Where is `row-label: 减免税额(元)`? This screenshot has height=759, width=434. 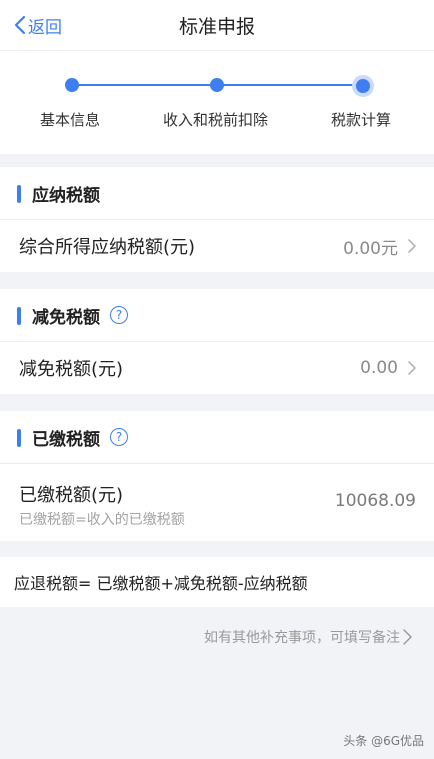
row-label: 减免税额(元) is located at coordinates (71, 369).